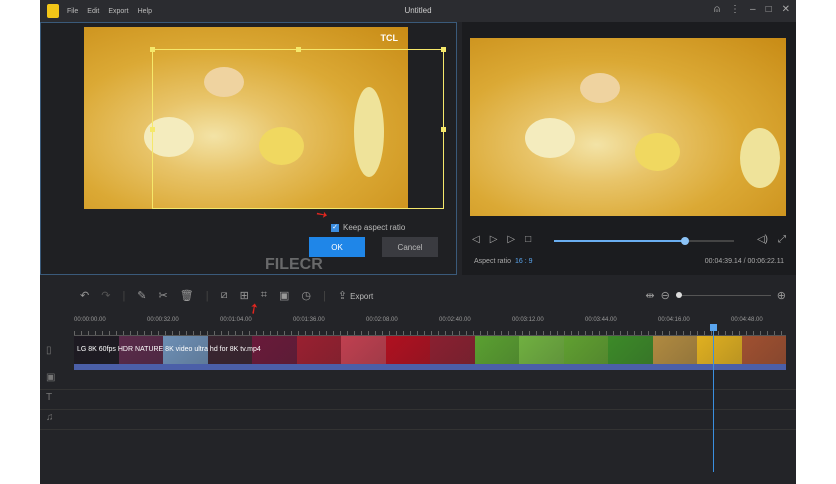  I want to click on prev-frame-icon: ◁, so click(476, 239).